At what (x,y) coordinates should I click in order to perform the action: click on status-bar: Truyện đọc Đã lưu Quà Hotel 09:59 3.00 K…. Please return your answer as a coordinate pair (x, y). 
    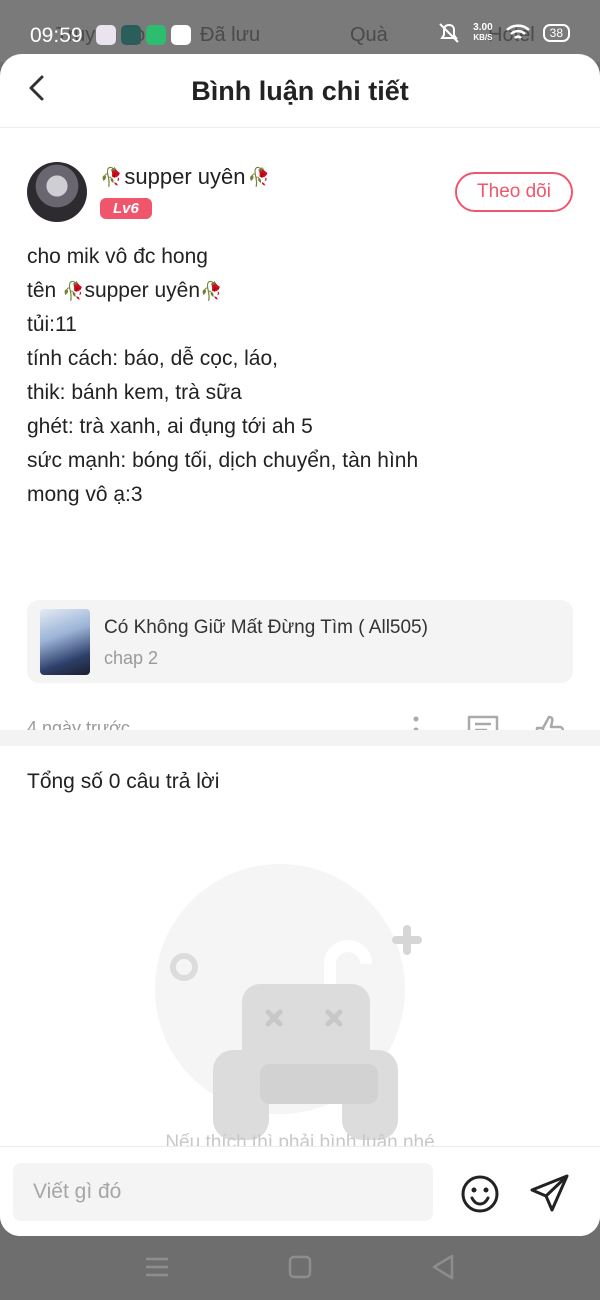
    Looking at the image, I should click on (300, 31).